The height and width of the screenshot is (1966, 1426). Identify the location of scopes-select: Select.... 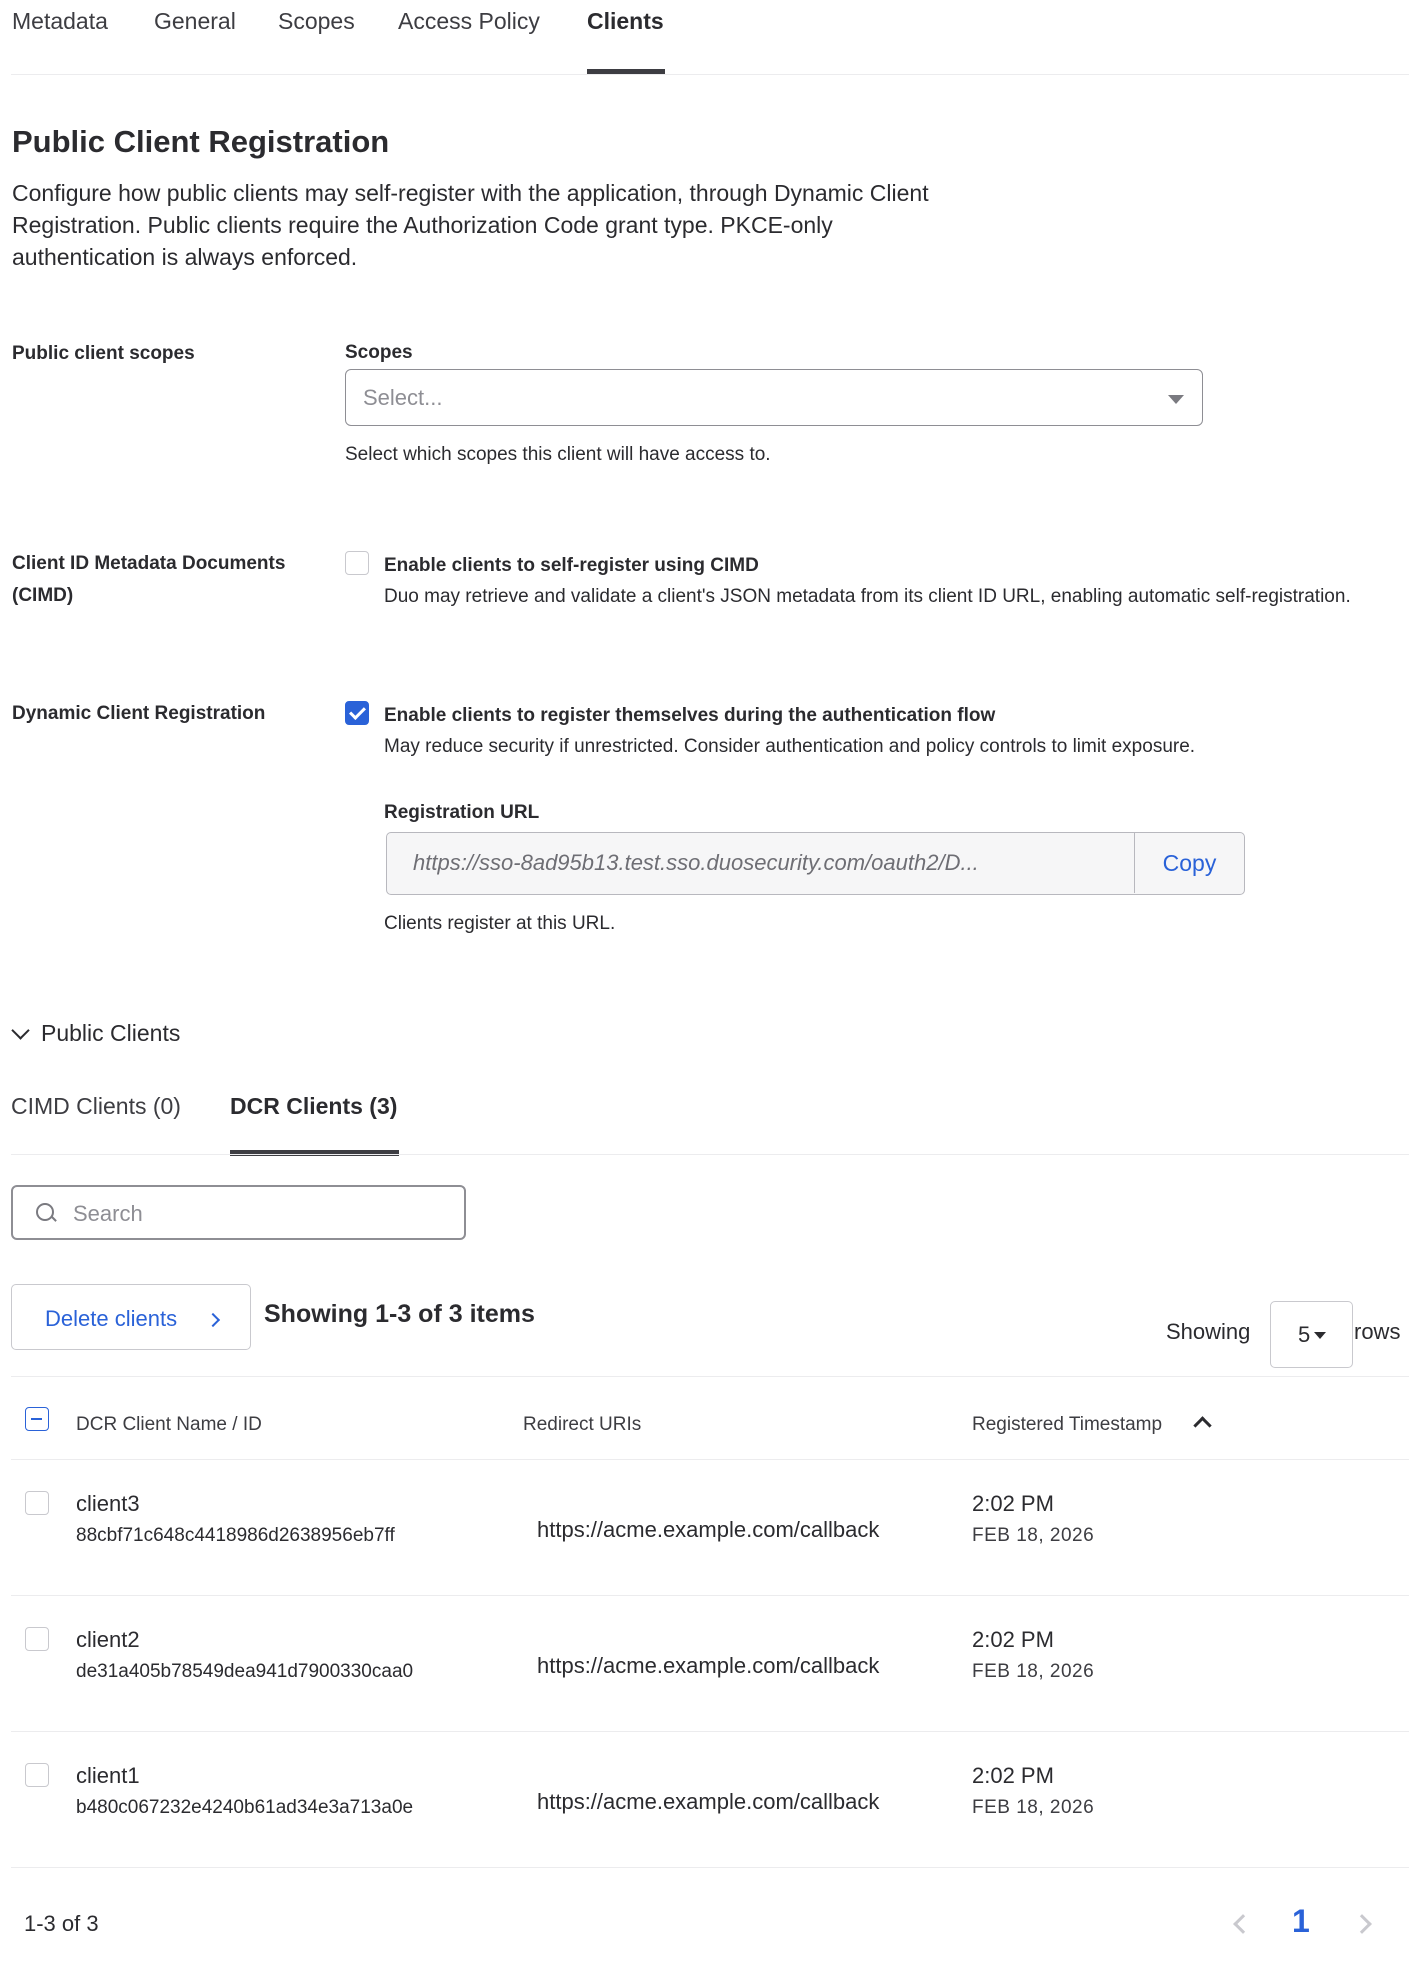
(774, 397).